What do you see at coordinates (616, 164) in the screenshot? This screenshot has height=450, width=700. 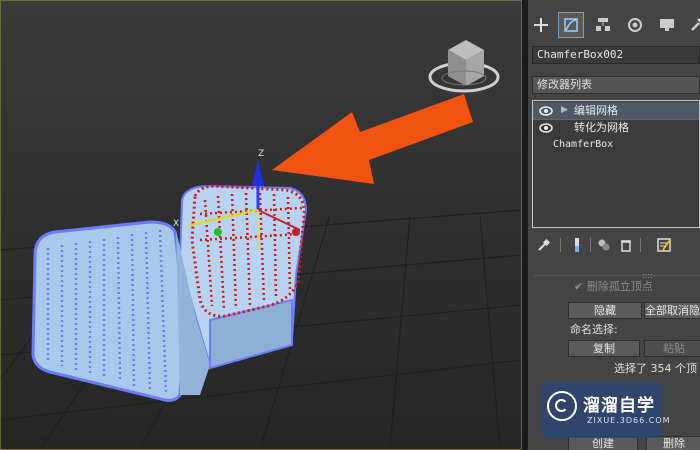 I see `modifier-stack: ▶ 编辑网格 转化为网格 ChamferBox` at bounding box center [616, 164].